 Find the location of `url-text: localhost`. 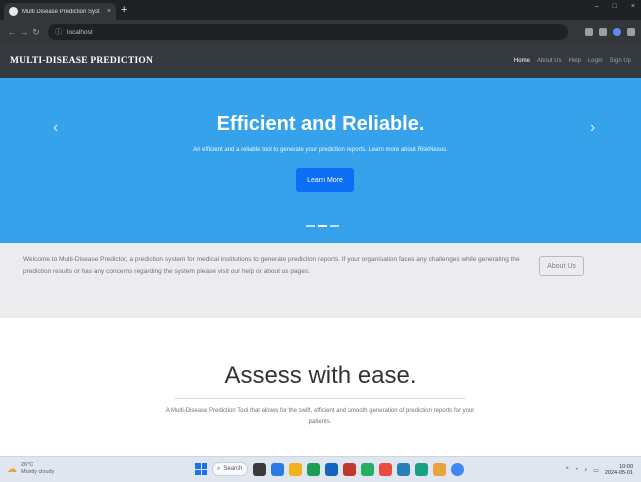

url-text: localhost is located at coordinates (80, 32).